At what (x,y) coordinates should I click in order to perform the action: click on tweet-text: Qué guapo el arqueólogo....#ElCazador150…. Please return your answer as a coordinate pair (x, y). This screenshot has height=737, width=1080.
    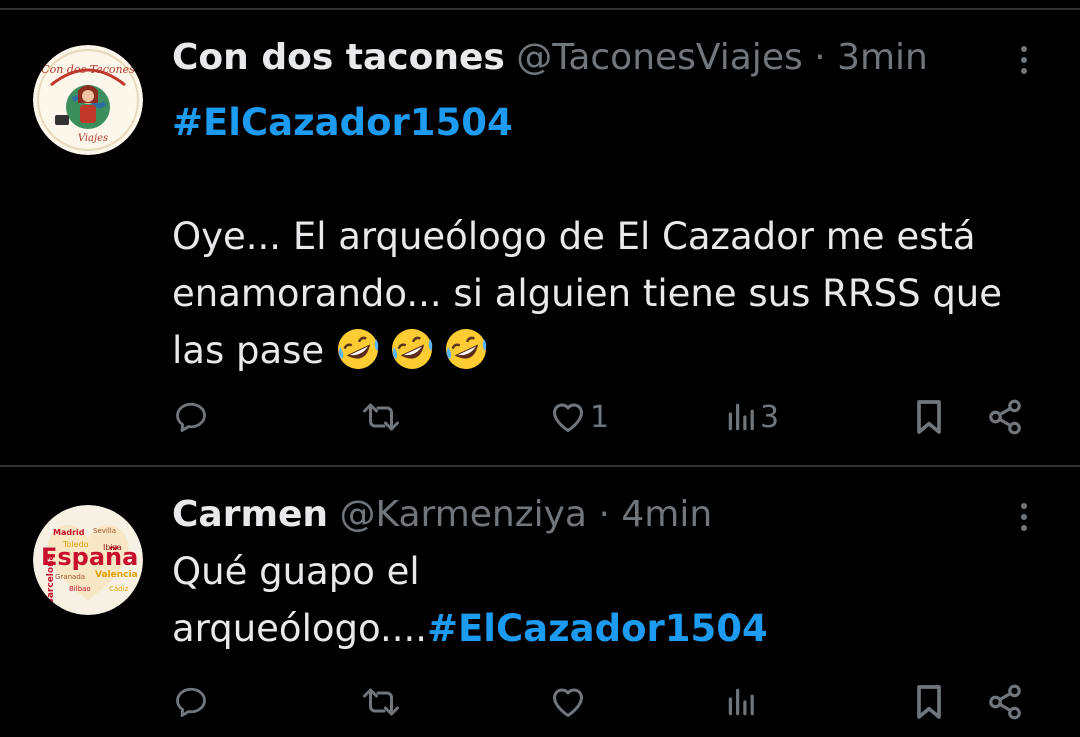
    Looking at the image, I should click on (617, 600).